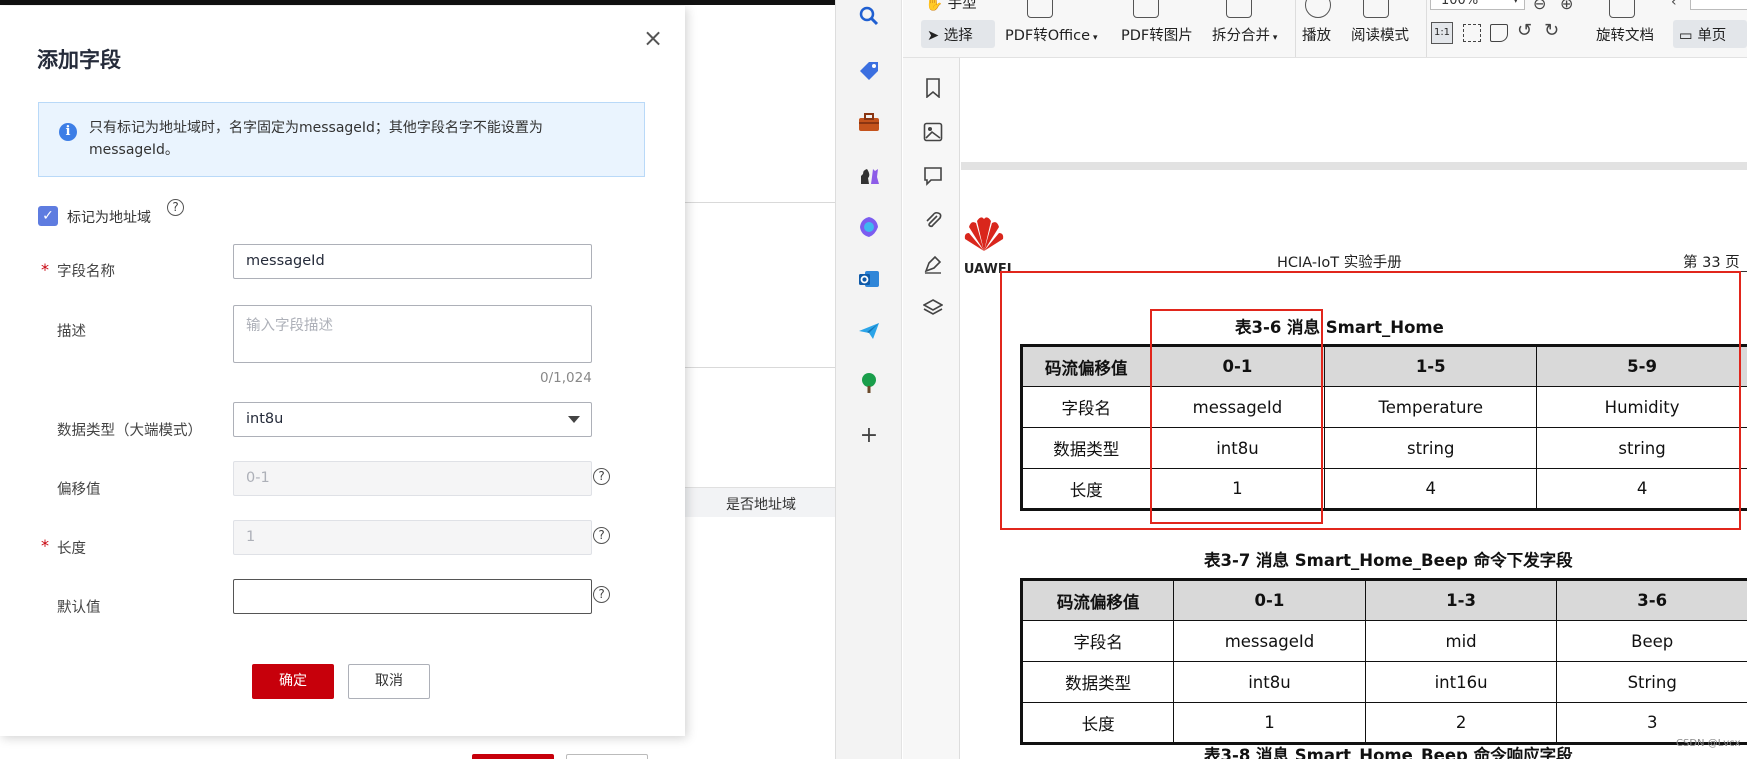 This screenshot has height=759, width=1747. Describe the element at coordinates (869, 436) in the screenshot. I see `add-icon: +` at that location.